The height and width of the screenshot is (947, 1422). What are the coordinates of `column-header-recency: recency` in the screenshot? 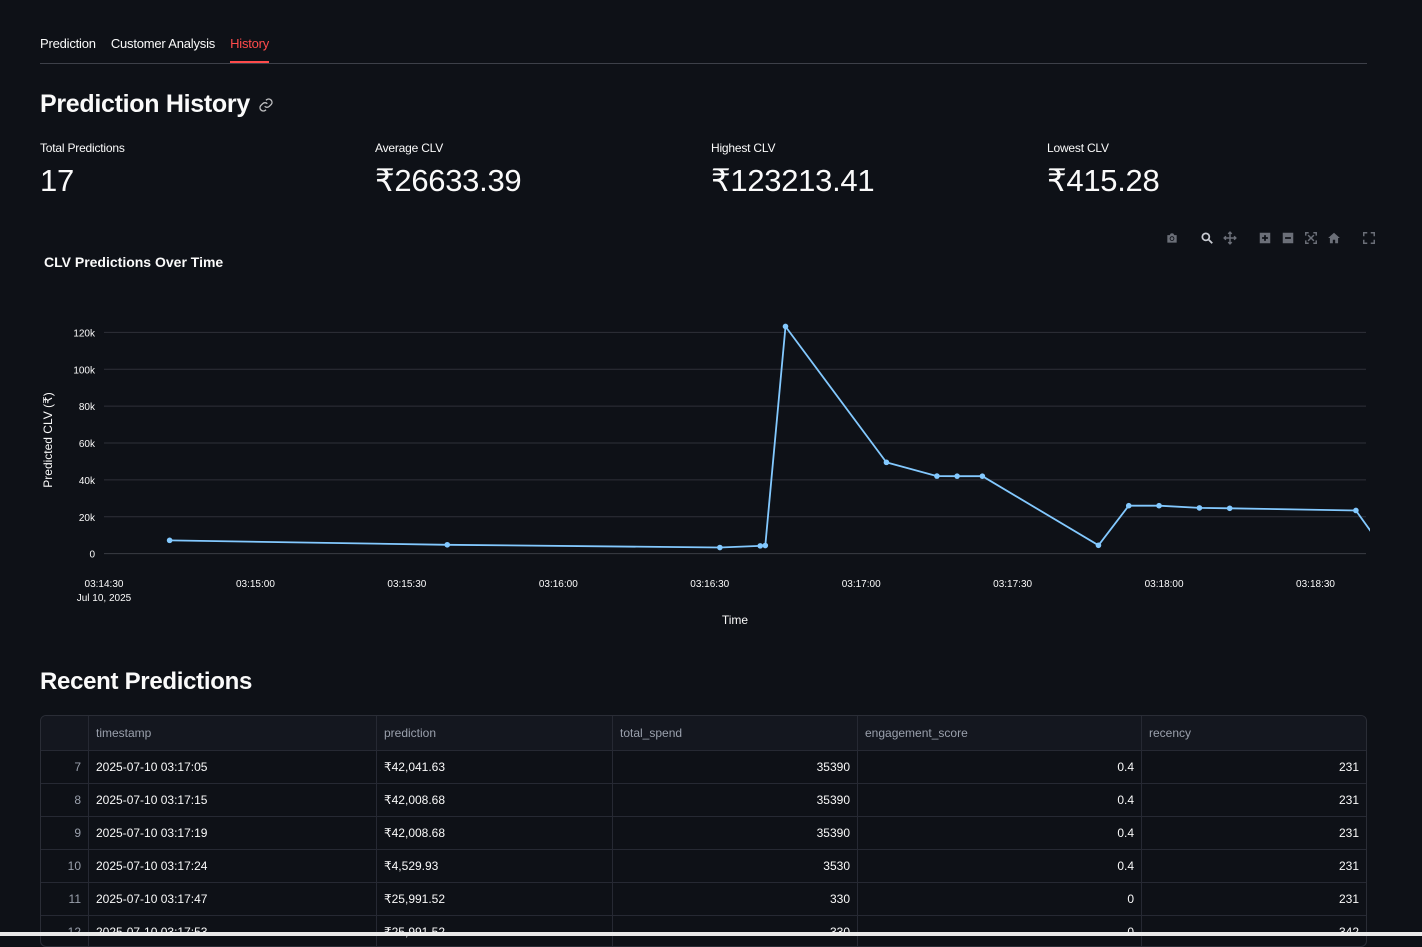 It's located at (1254, 733).